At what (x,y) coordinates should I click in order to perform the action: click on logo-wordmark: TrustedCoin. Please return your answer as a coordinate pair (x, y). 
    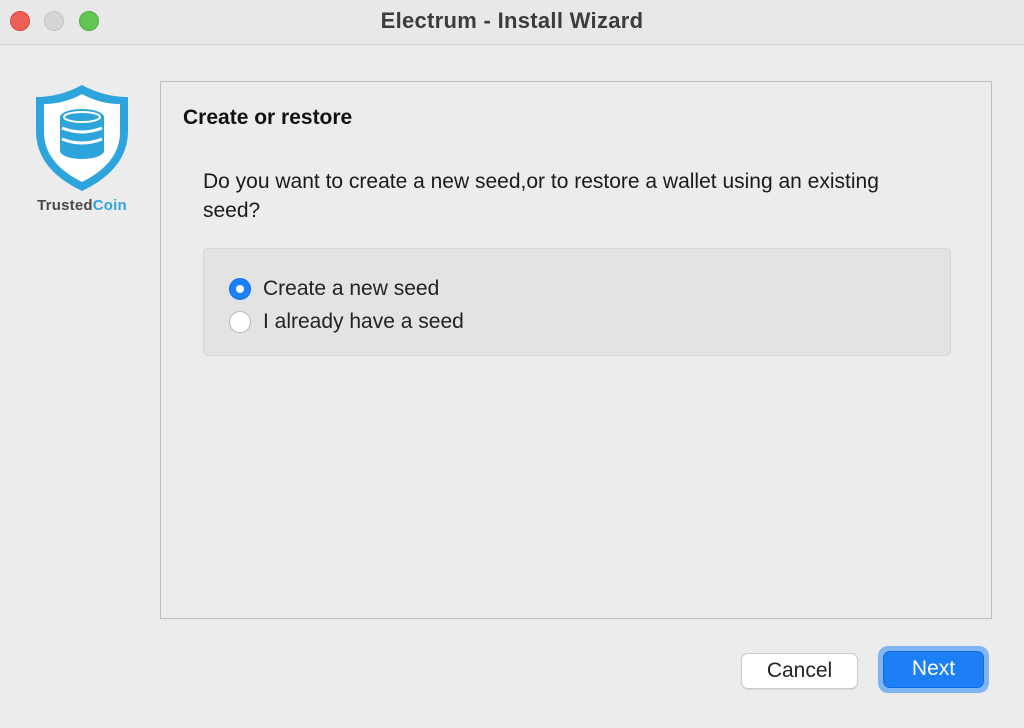
    Looking at the image, I should click on (82, 205).